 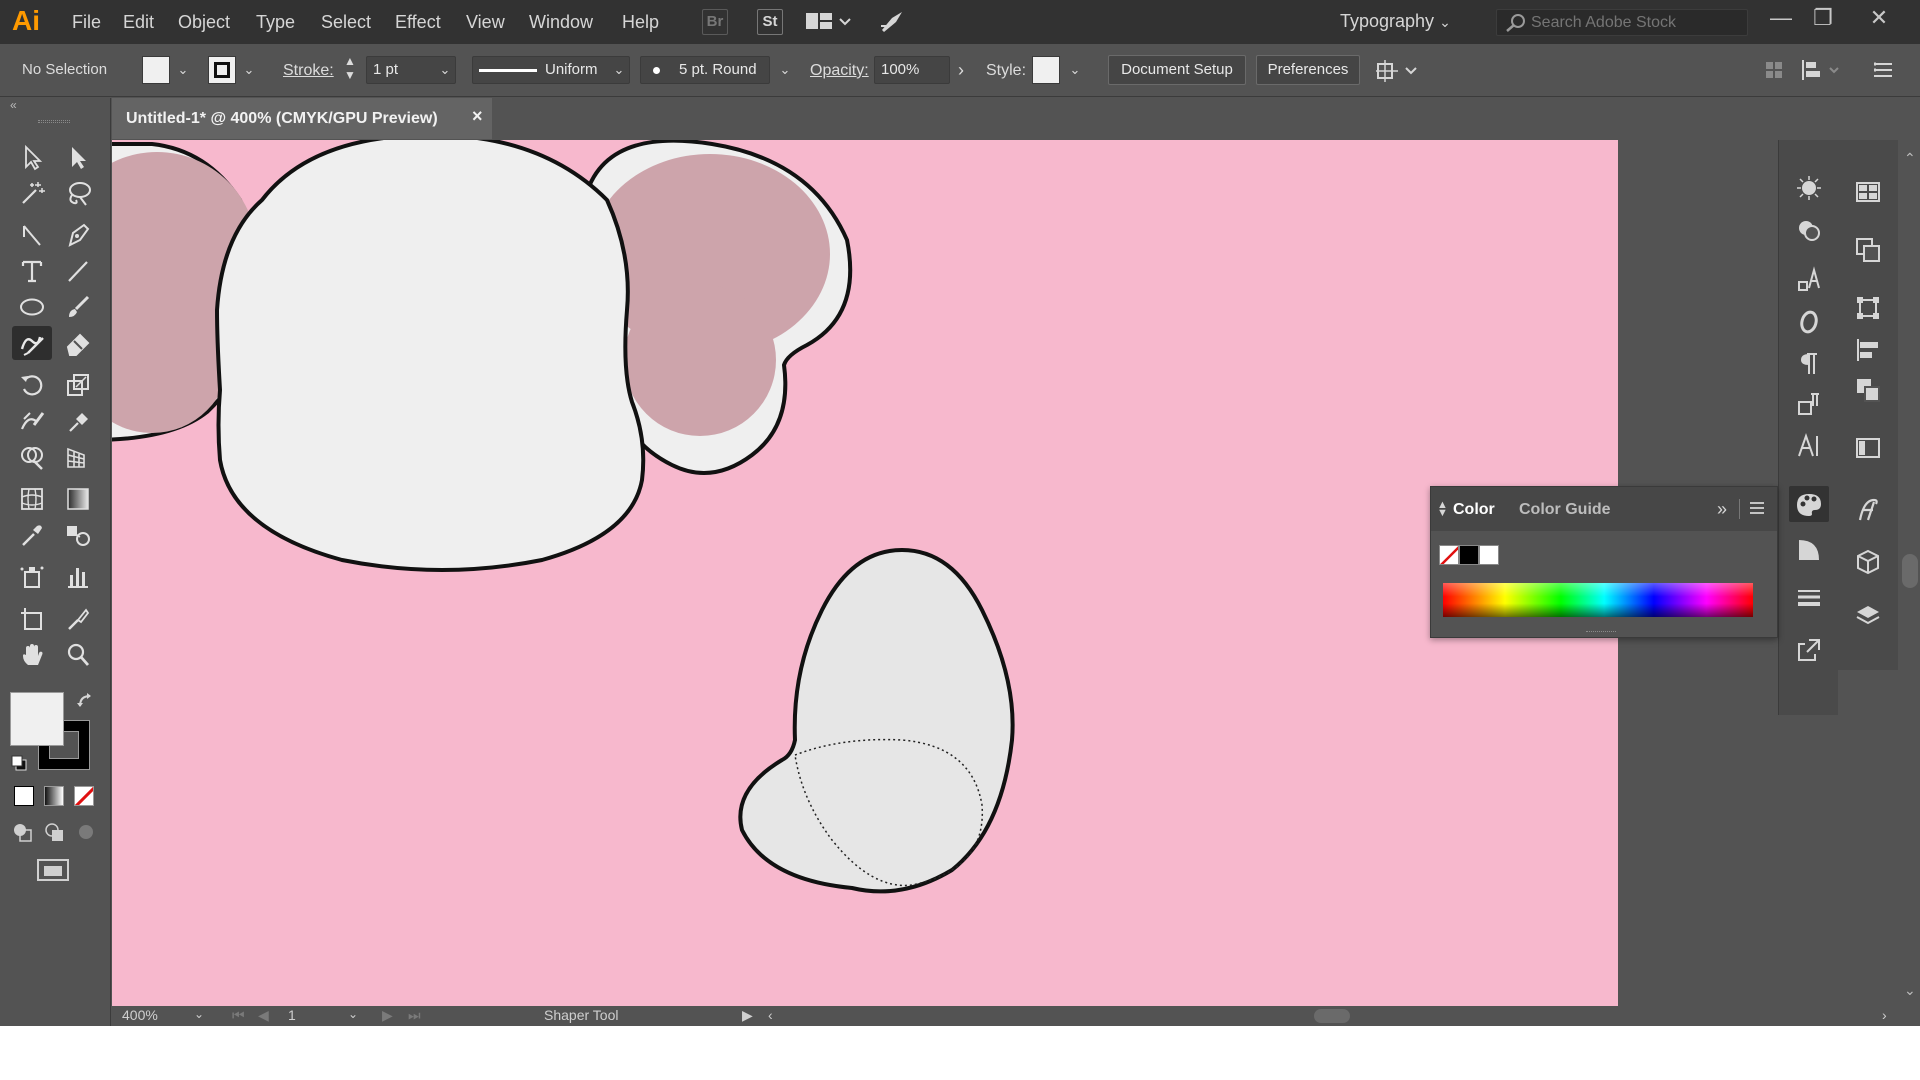 I want to click on draw-inside-icon, so click(x=86, y=834).